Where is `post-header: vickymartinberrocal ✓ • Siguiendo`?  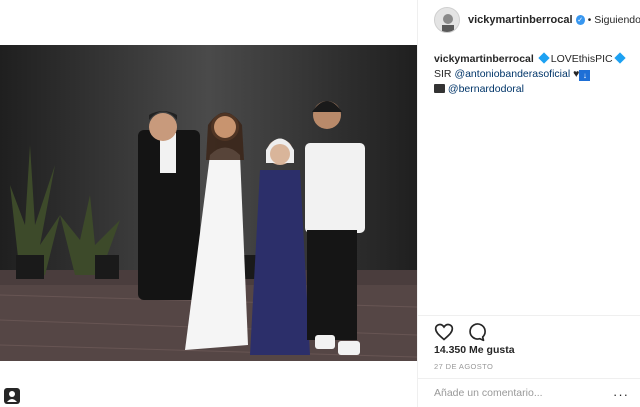
post-header: vickymartinberrocal ✓ • Siguiendo is located at coordinates (529, 20).